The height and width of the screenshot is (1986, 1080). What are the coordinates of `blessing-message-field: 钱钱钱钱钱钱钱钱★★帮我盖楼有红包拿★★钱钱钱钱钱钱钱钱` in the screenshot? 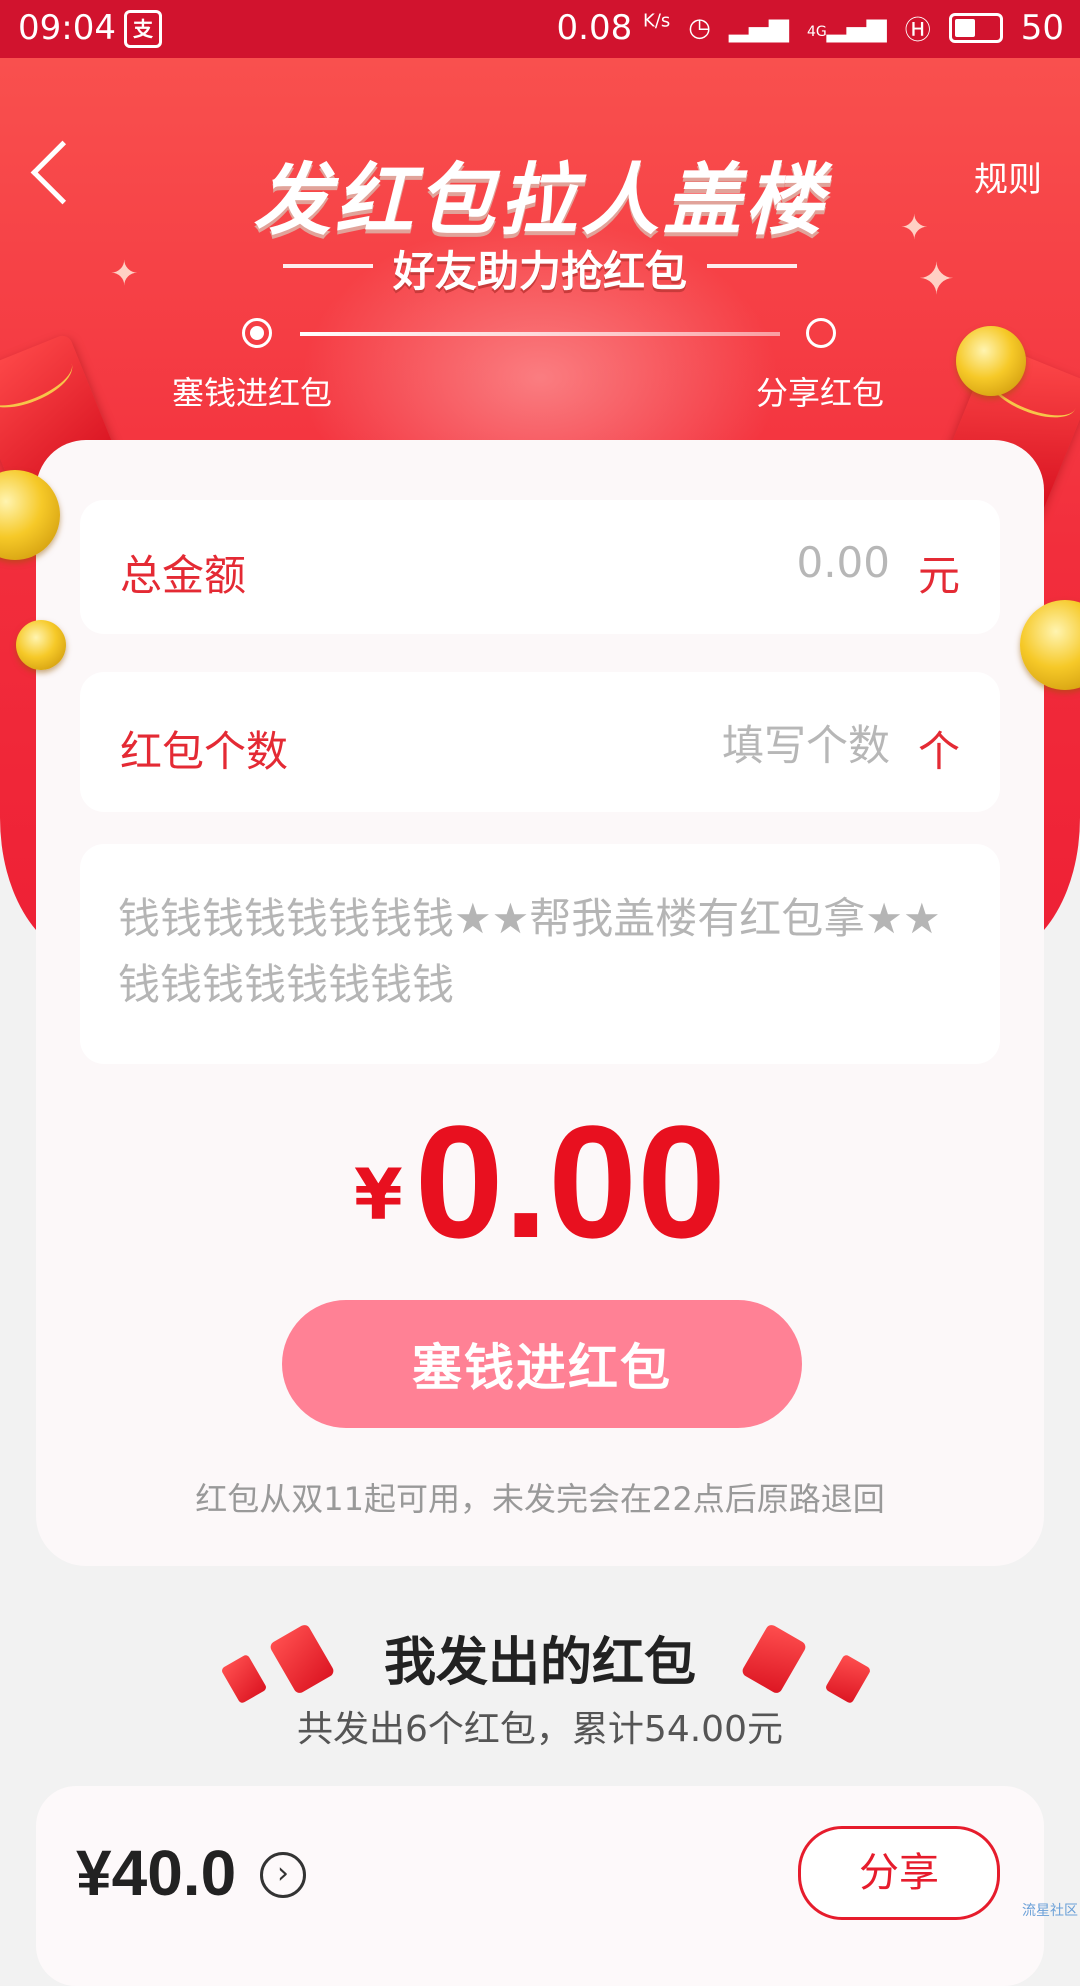 It's located at (540, 954).